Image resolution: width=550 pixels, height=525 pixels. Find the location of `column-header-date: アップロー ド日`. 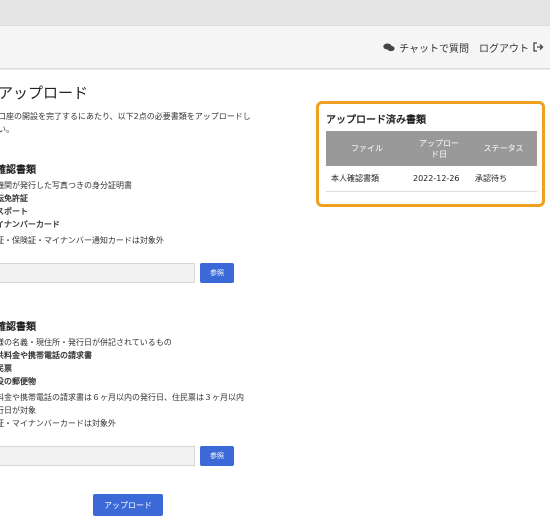

column-header-date: アップロー ド日 is located at coordinates (439, 148).